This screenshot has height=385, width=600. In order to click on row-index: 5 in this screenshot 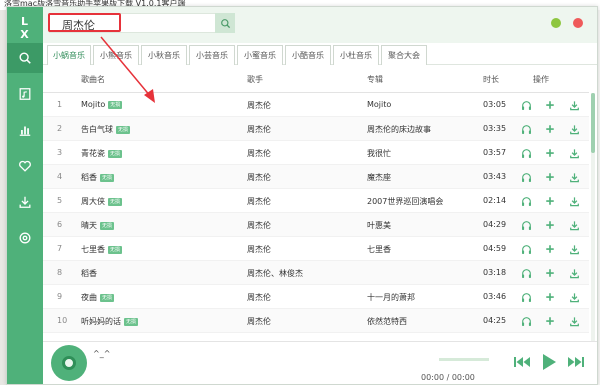, I will do `click(60, 200)`.